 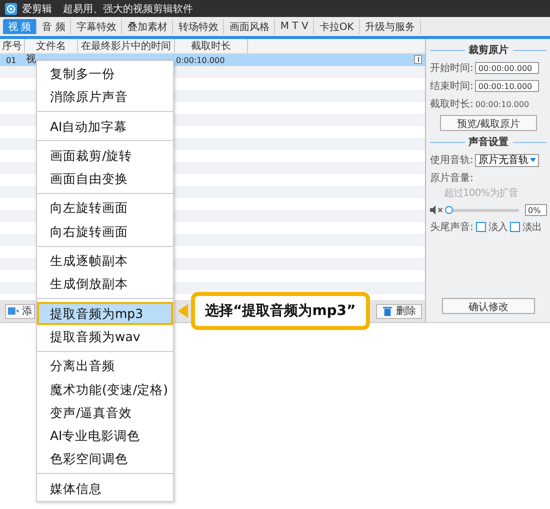 What do you see at coordinates (198, 26) in the screenshot?
I see `tab: 转场特效` at bounding box center [198, 26].